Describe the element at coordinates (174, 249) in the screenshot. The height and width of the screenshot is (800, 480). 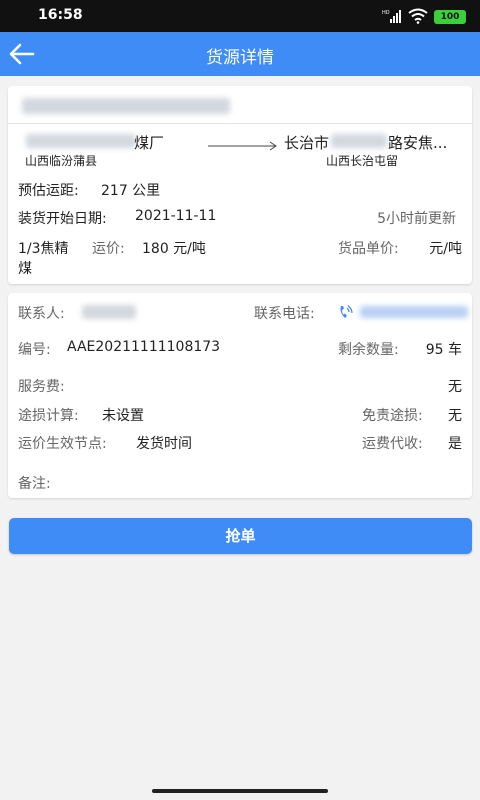
I see `freight-value: 180 元/吨` at that location.